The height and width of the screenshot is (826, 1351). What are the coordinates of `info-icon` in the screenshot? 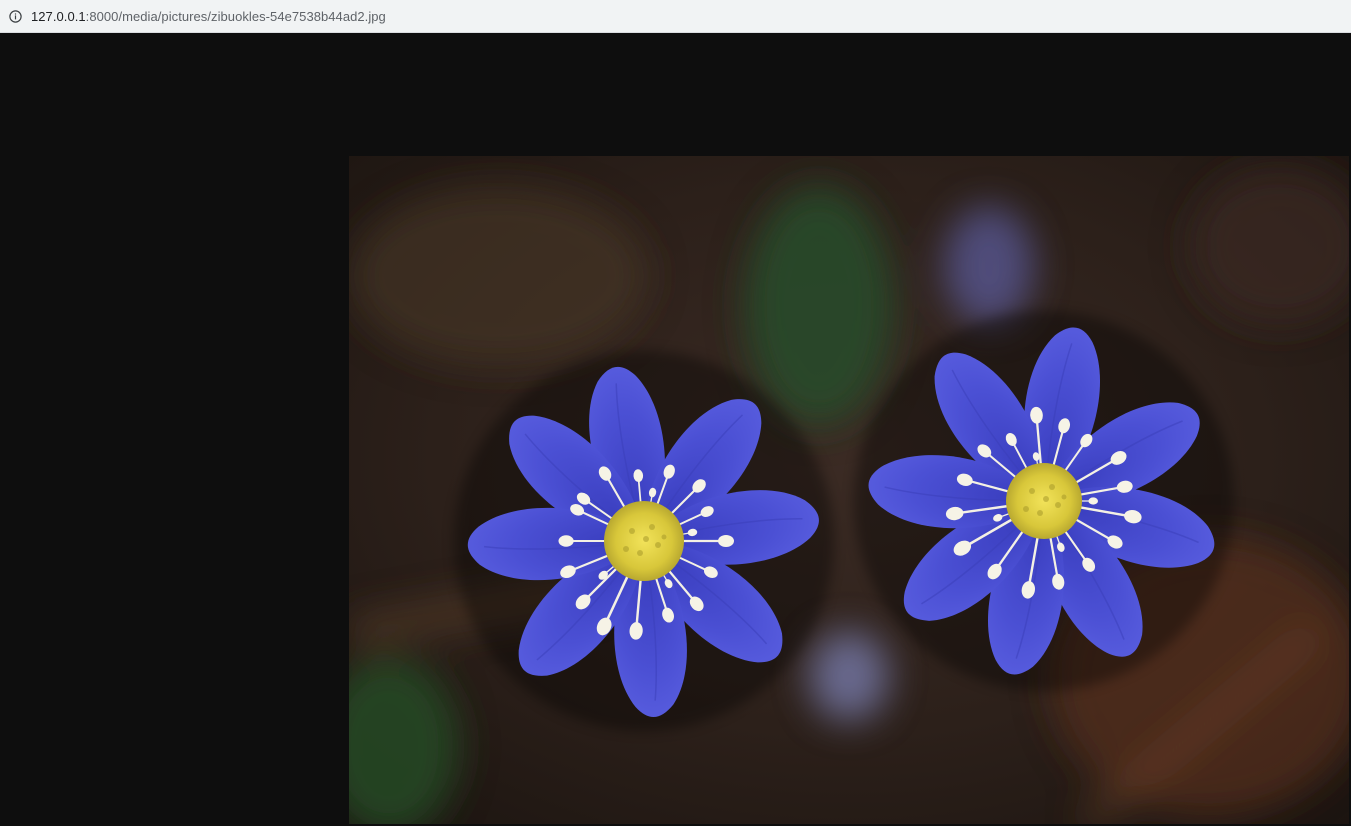 It's located at (15, 16).